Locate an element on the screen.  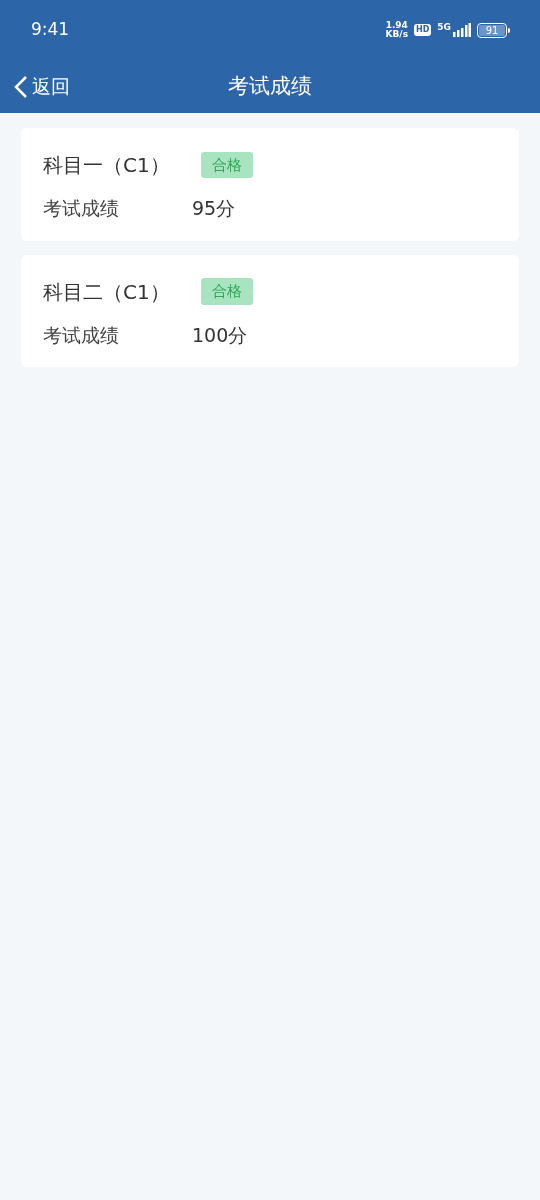
score-value: 95分 is located at coordinates (214, 208).